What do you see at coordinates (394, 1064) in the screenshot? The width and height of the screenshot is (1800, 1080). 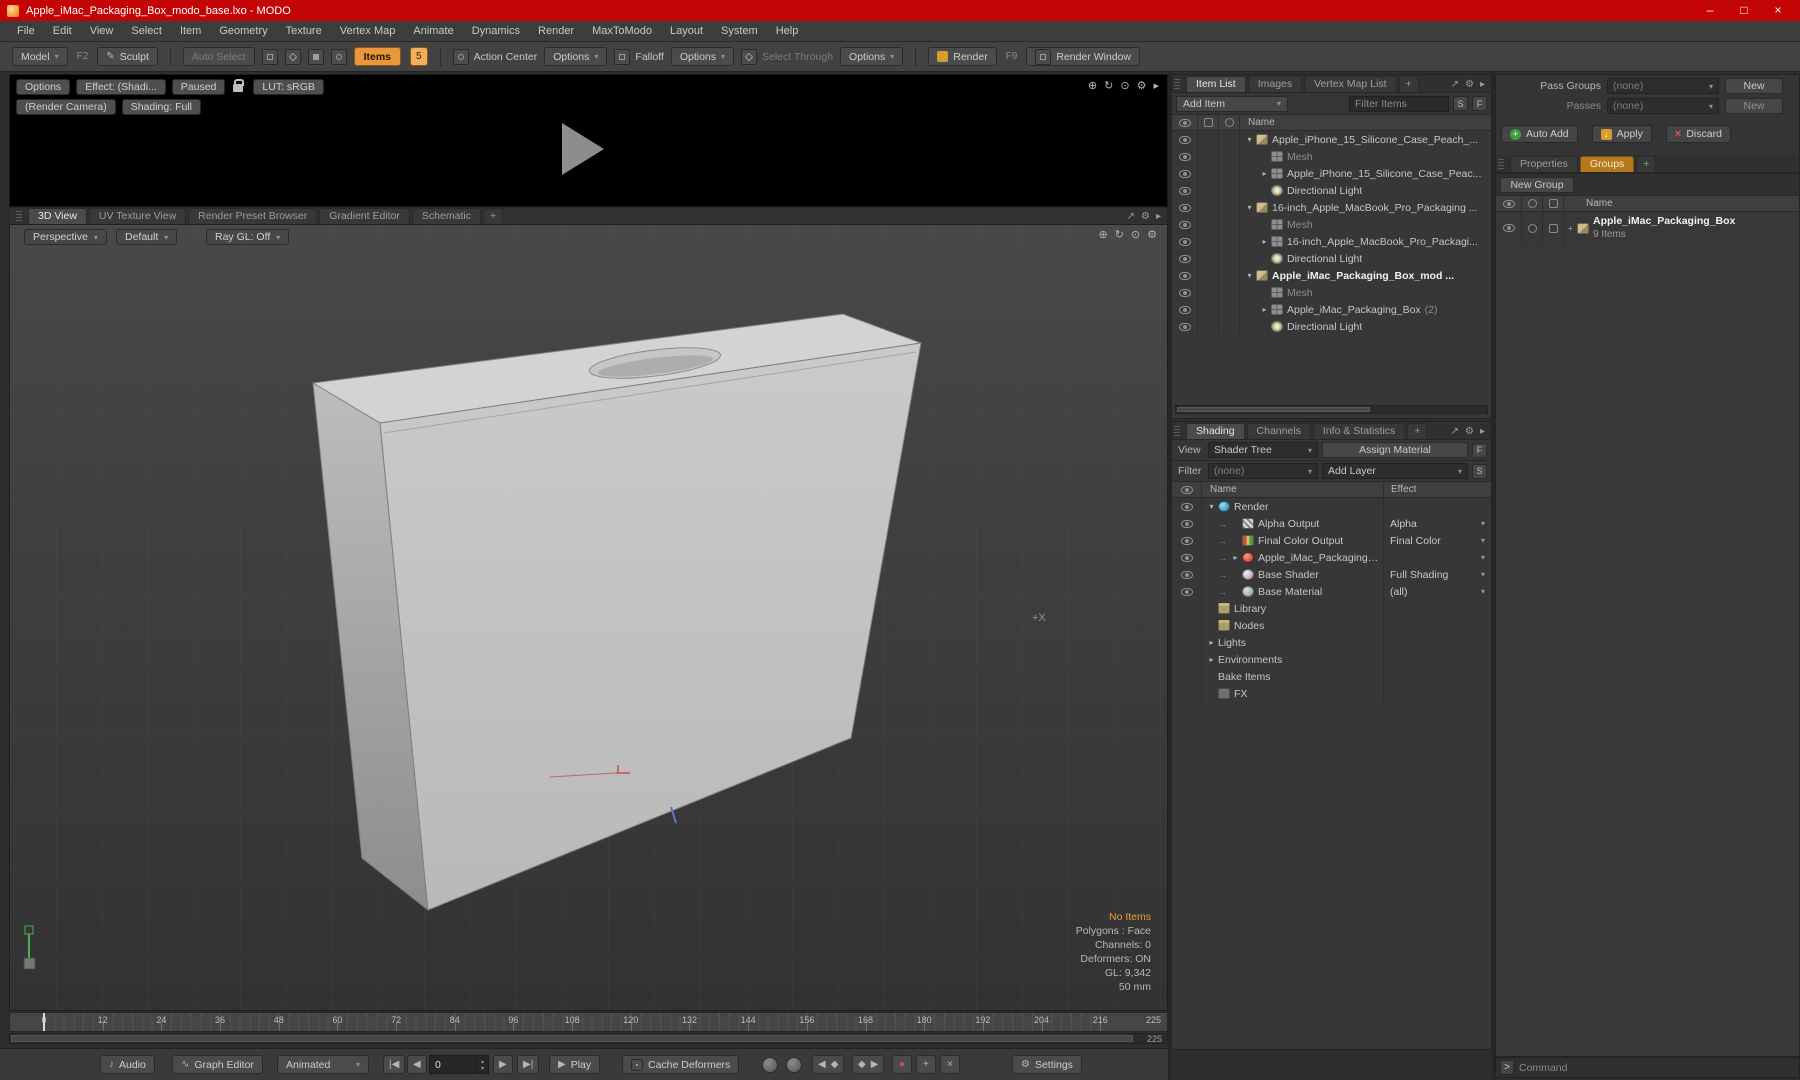 I see `goto-start-button: |◀` at bounding box center [394, 1064].